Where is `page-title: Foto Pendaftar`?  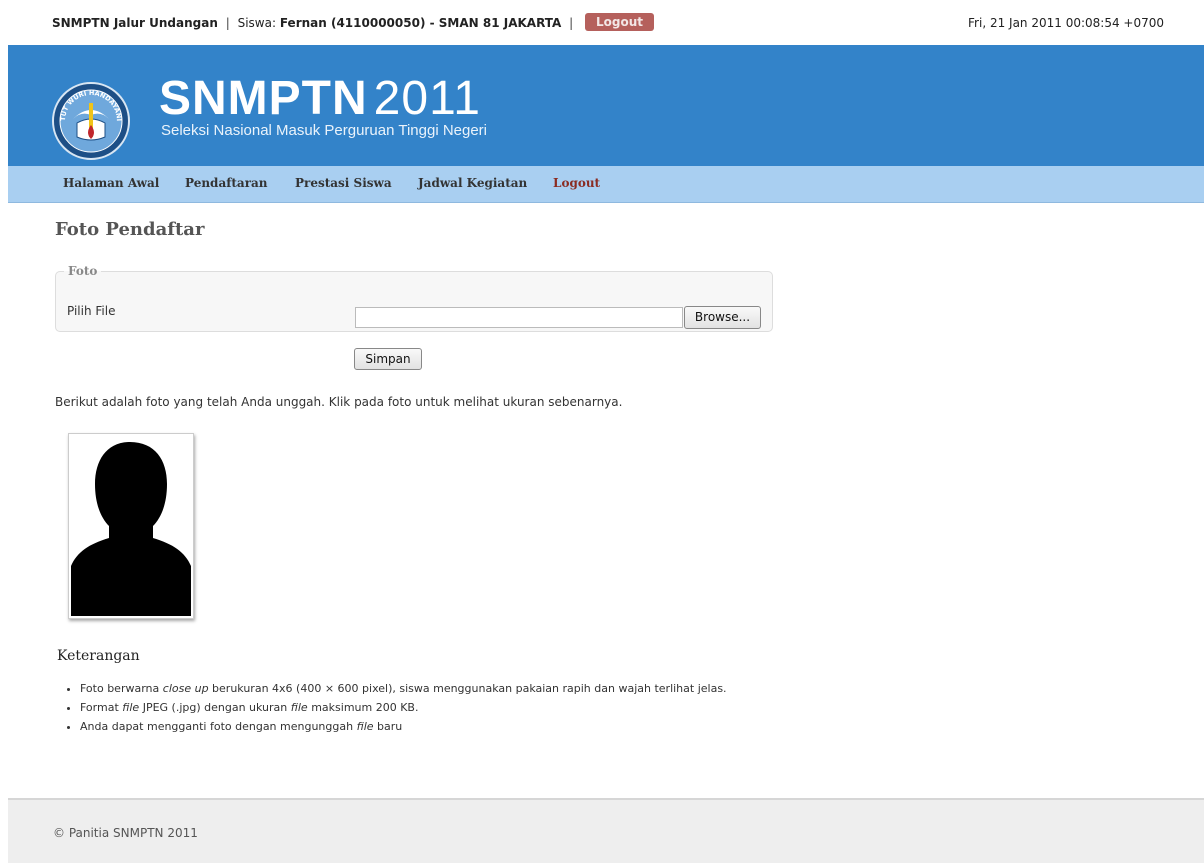
page-title: Foto Pendaftar is located at coordinates (130, 229).